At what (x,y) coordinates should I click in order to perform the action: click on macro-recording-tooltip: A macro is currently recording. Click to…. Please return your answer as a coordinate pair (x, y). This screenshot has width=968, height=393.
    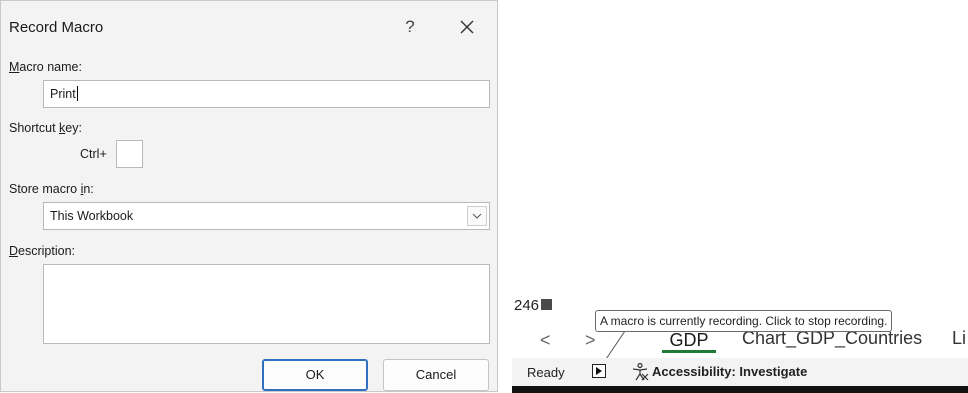
    Looking at the image, I should click on (744, 321).